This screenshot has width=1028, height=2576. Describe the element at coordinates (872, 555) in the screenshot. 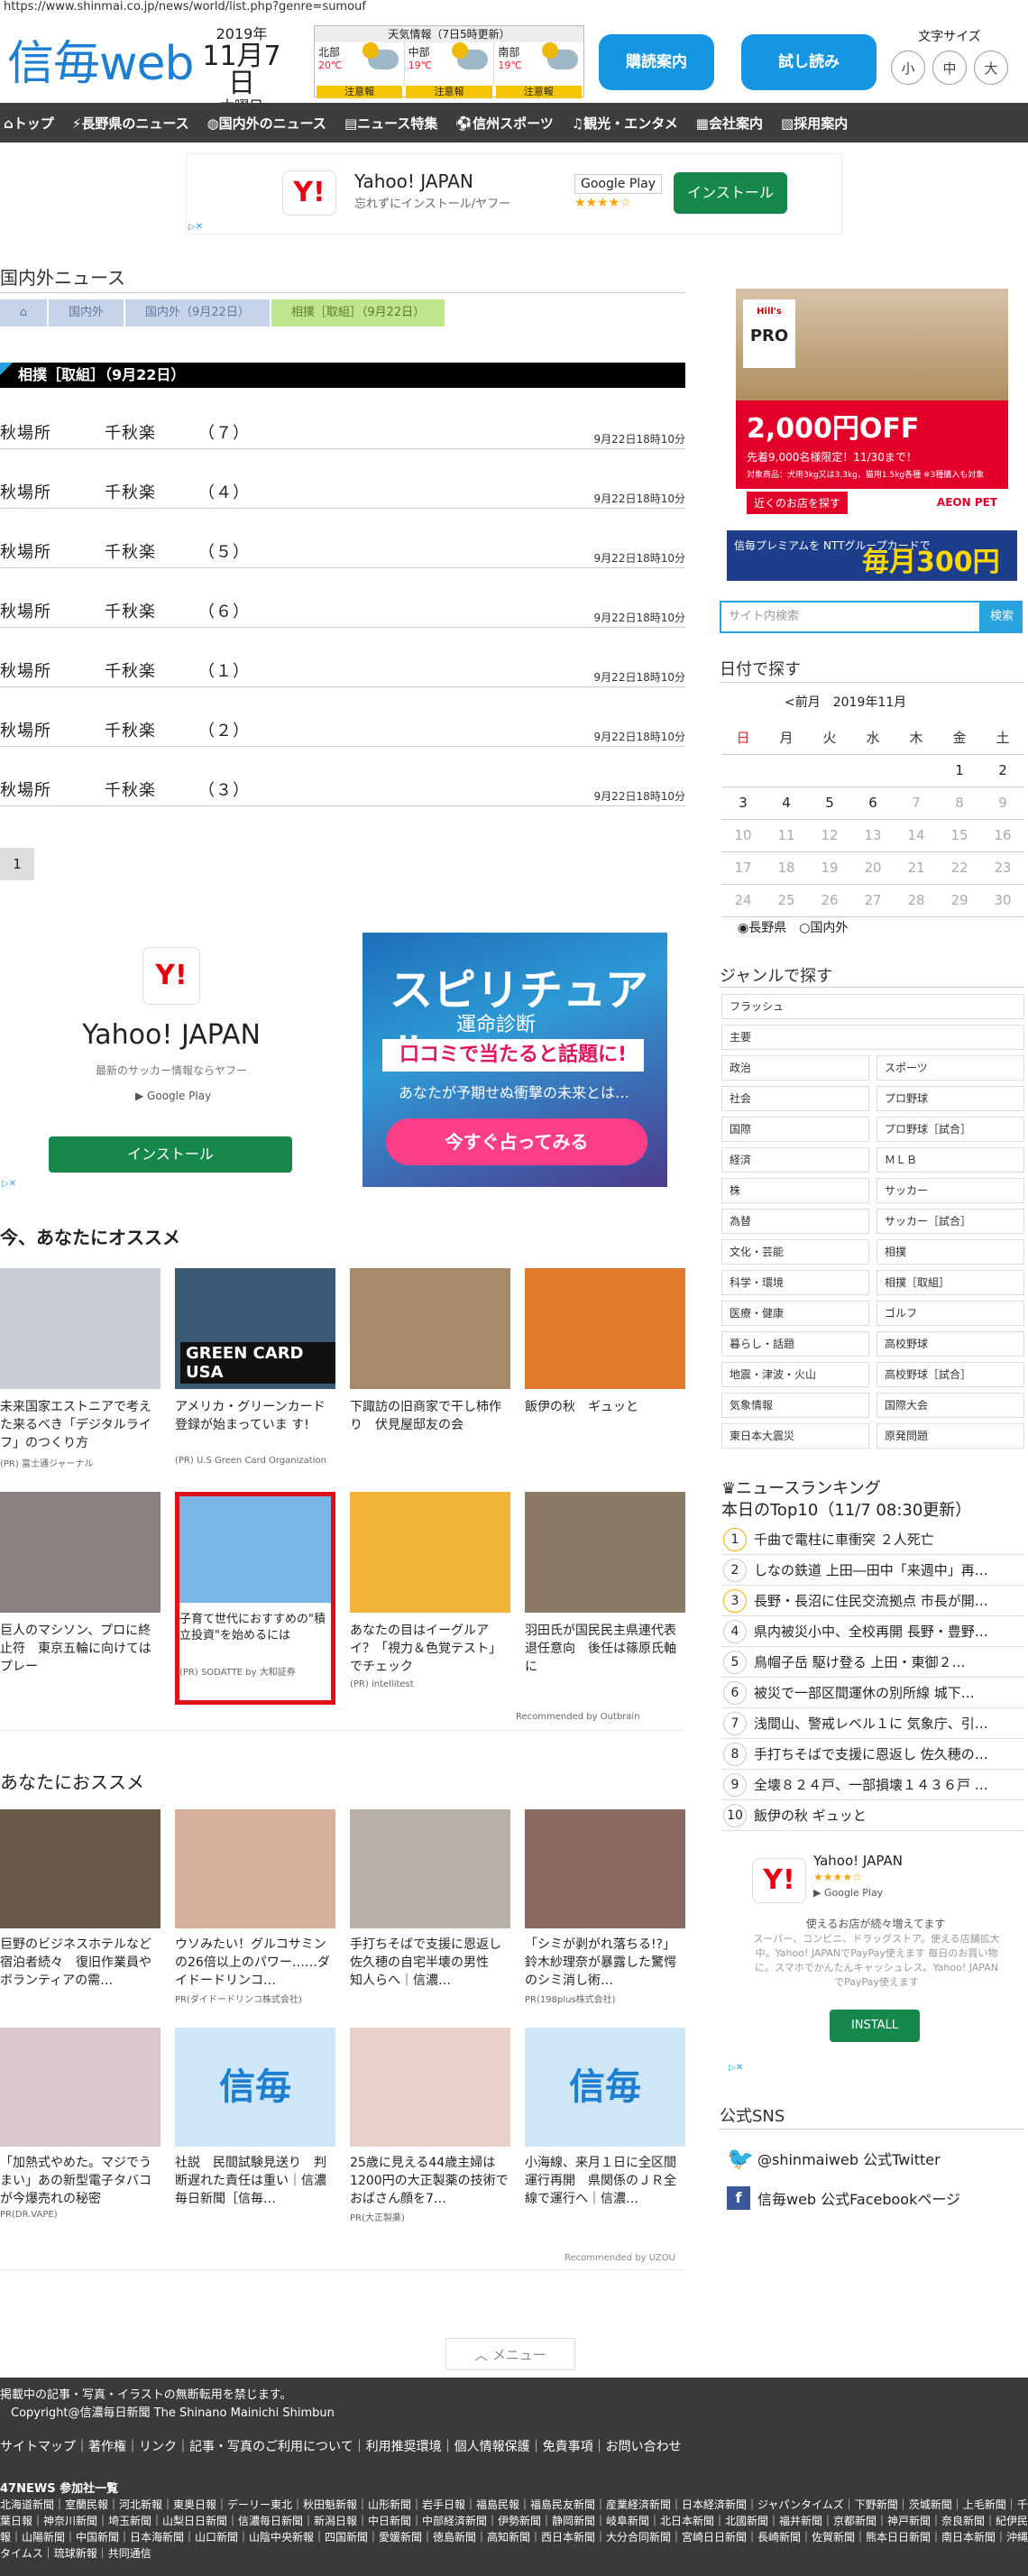

I see `ad-premium: 信毎プレミアムを NTTグループカードで 毎月300円` at that location.